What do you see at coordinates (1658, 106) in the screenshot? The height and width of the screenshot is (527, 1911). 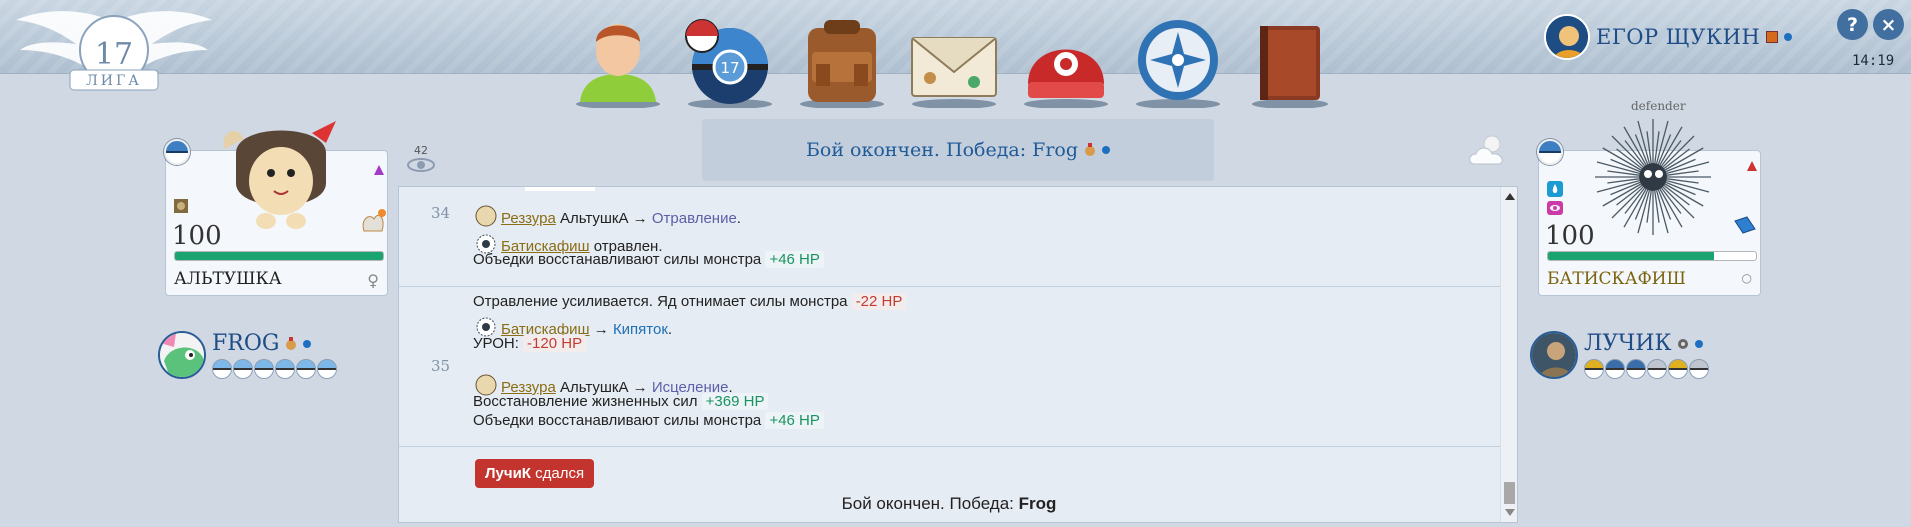 I see `right-monster-tag: defender` at bounding box center [1658, 106].